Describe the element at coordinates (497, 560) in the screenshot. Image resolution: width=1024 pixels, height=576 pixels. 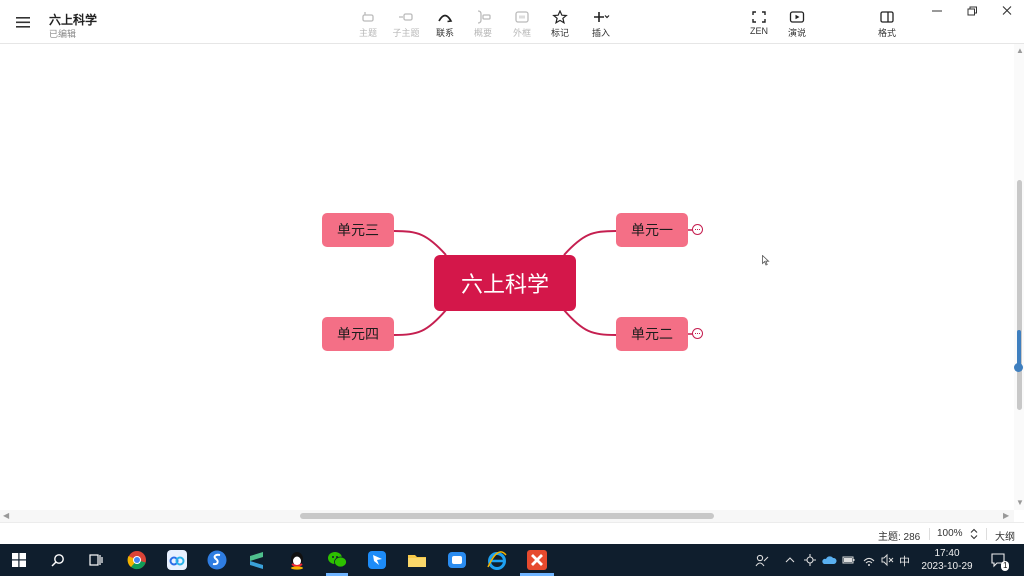
I see `internet-explorer-icon` at that location.